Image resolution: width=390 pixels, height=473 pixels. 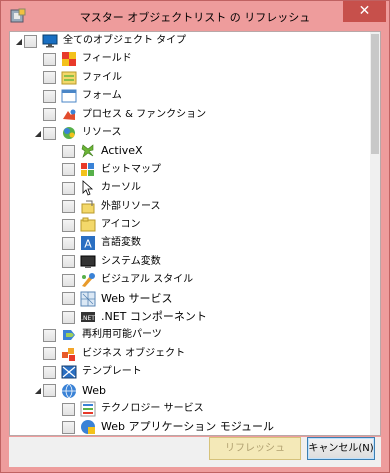 I want to click on title-bar: マスター オブジェクトリスト の リフレッシュ ✕, so click(x=195, y=16).